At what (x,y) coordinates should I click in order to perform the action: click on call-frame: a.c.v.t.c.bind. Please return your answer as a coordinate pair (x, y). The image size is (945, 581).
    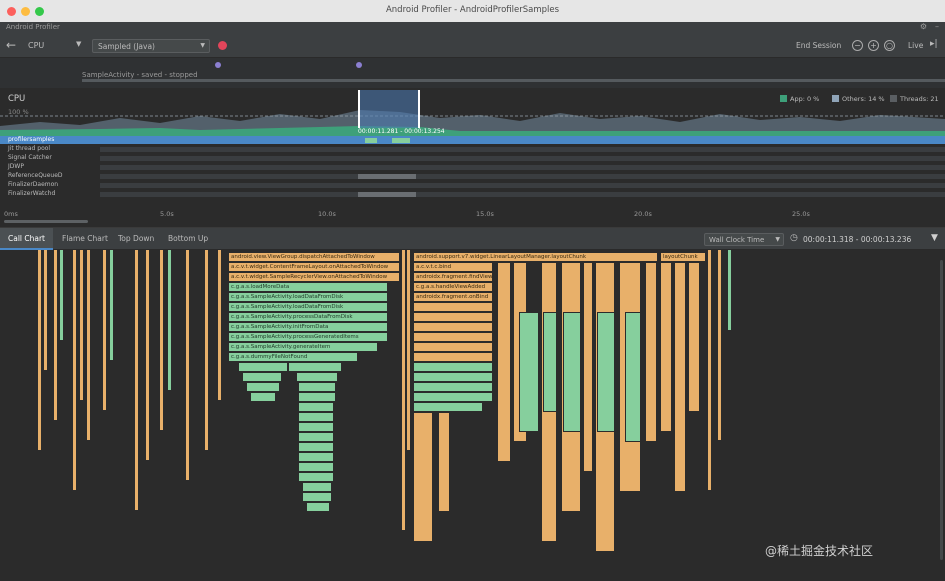
    Looking at the image, I should click on (453, 267).